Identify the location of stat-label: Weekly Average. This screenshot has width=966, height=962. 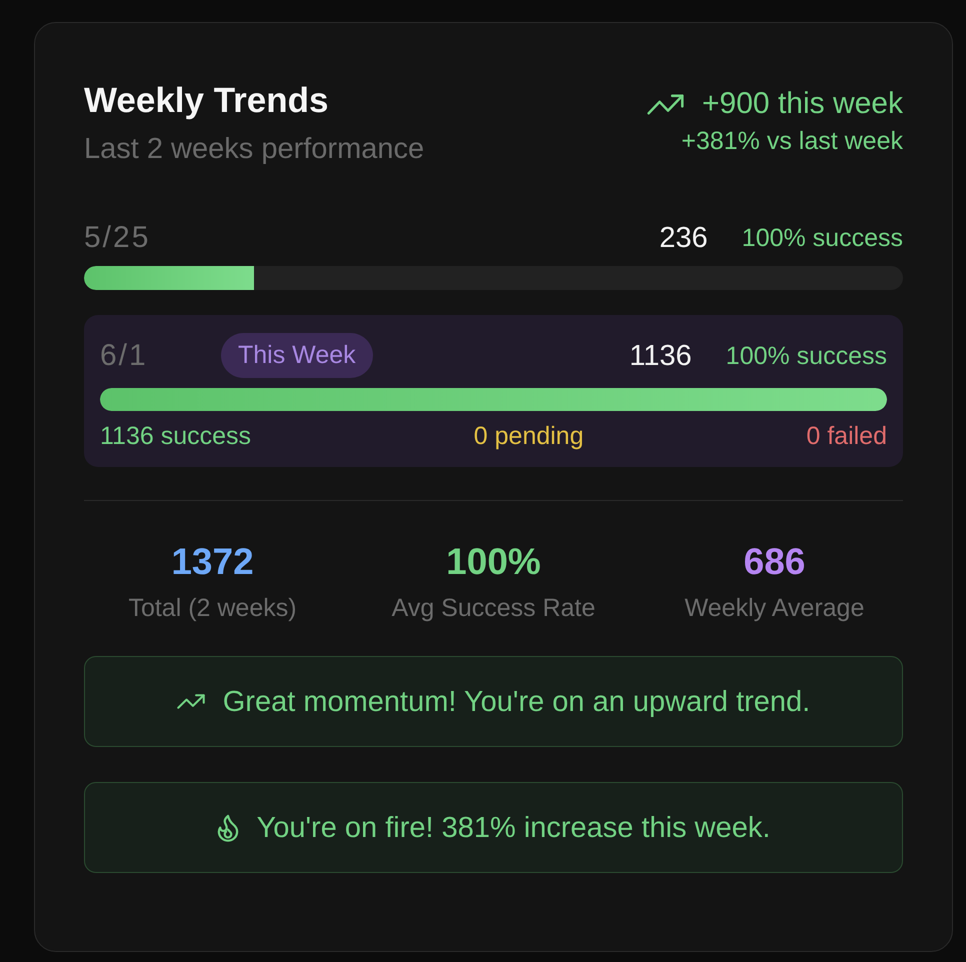
(774, 608).